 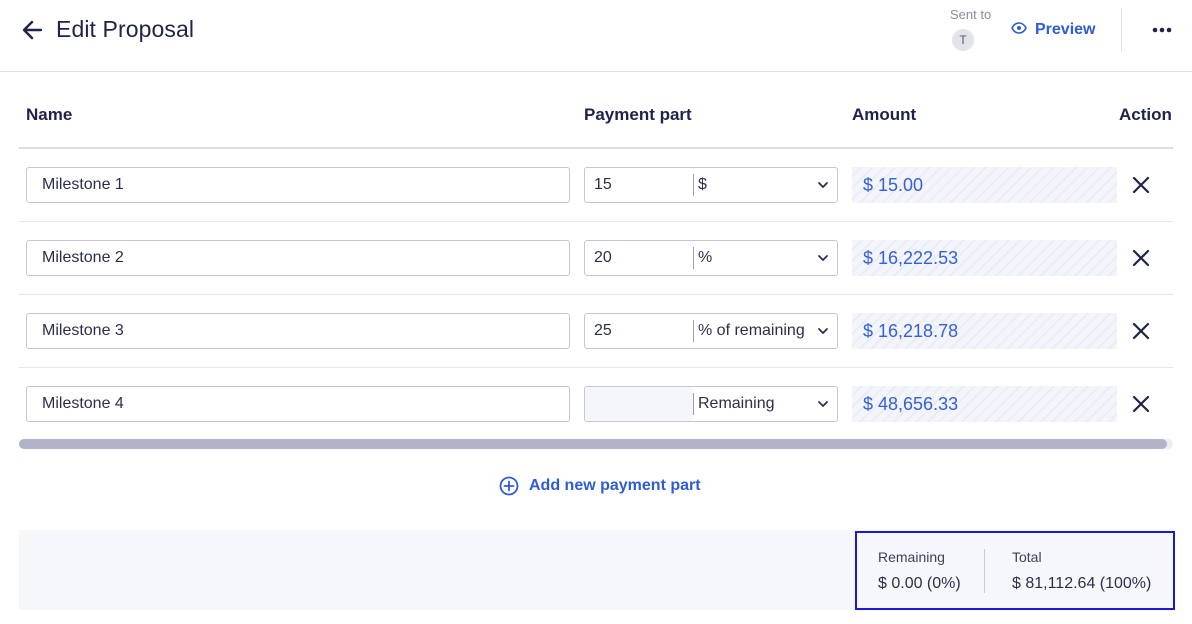 I want to click on amount-value: $ 15.00, so click(x=984, y=185).